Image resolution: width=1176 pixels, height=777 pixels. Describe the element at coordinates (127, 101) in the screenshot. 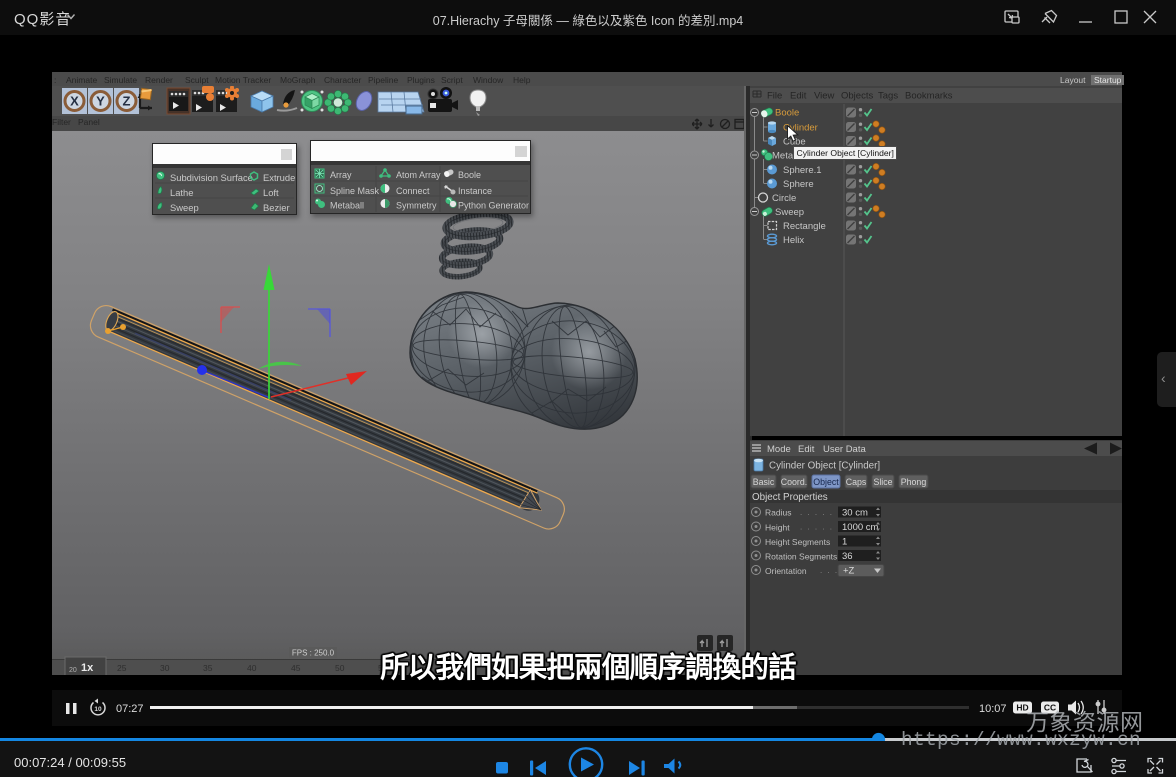

I see `svg-text: Z` at that location.